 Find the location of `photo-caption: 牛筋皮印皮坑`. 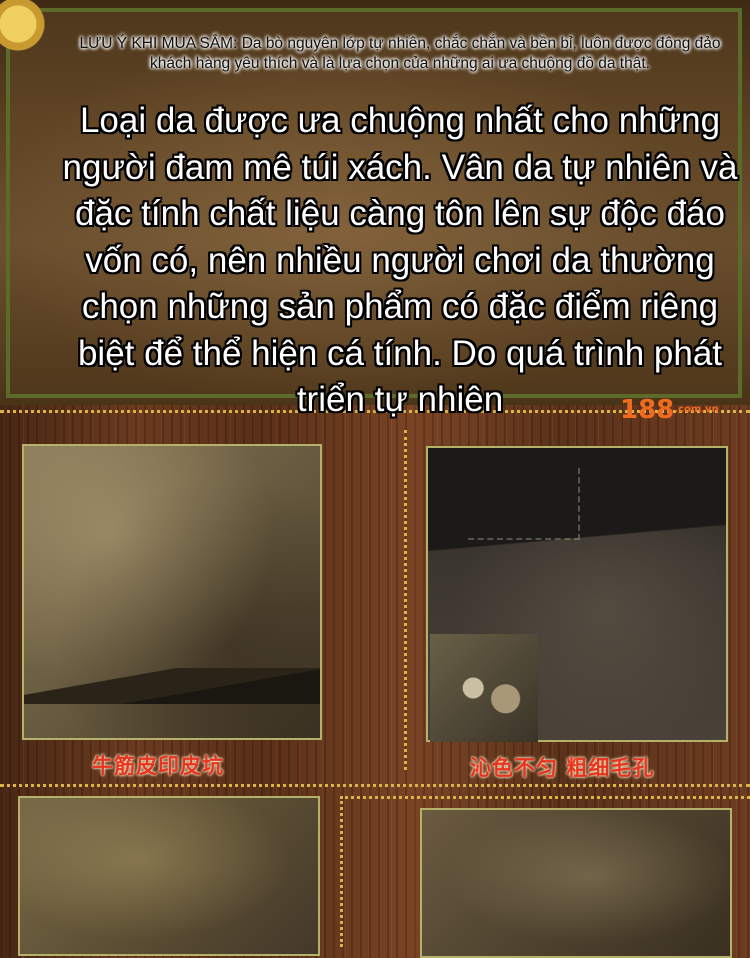

photo-caption: 牛筋皮印皮坑 is located at coordinates (158, 766).